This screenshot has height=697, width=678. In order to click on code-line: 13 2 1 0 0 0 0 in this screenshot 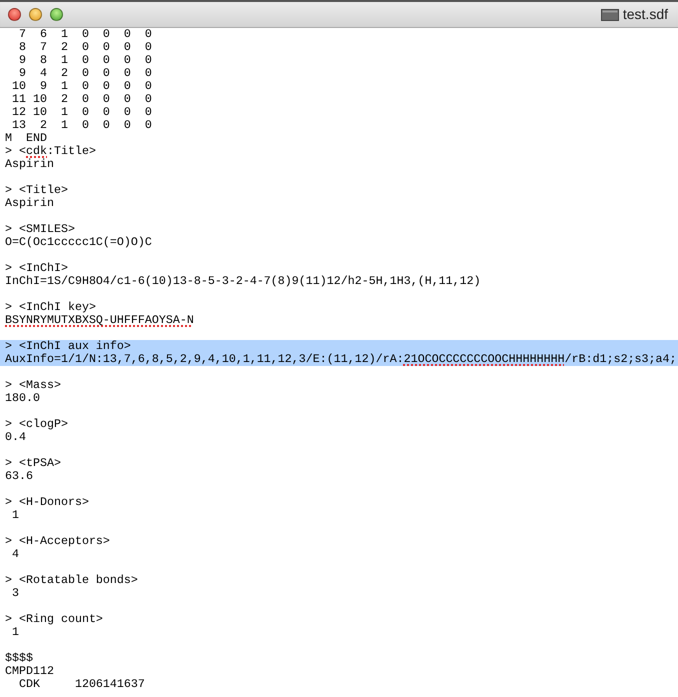, I will do `click(81, 125)`.